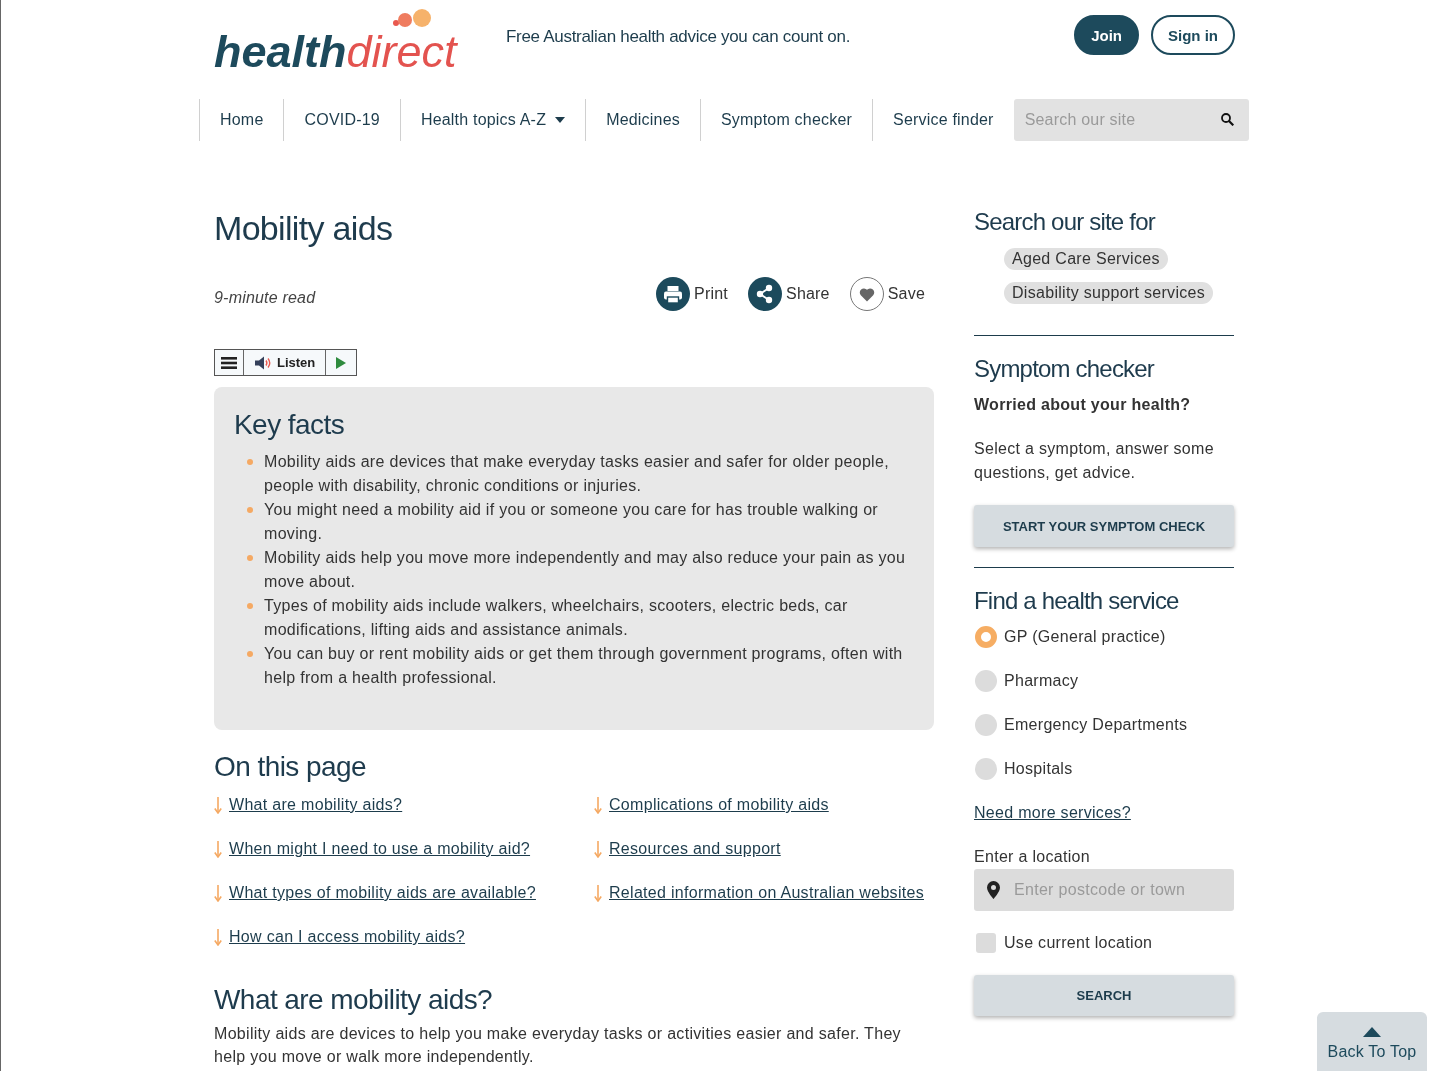  What do you see at coordinates (719, 805) in the screenshot?
I see `page-link: Complications of mobility aids` at bounding box center [719, 805].